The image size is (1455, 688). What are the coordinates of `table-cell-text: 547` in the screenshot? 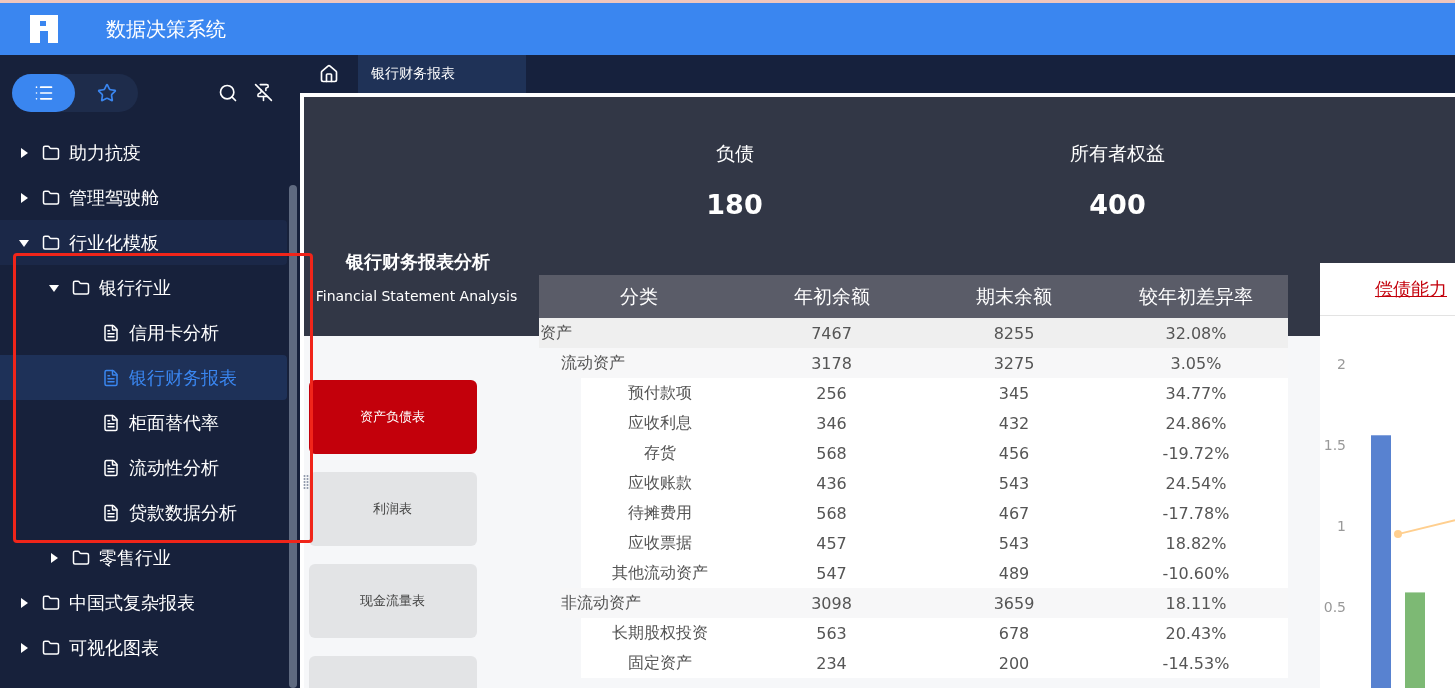 It's located at (831, 573).